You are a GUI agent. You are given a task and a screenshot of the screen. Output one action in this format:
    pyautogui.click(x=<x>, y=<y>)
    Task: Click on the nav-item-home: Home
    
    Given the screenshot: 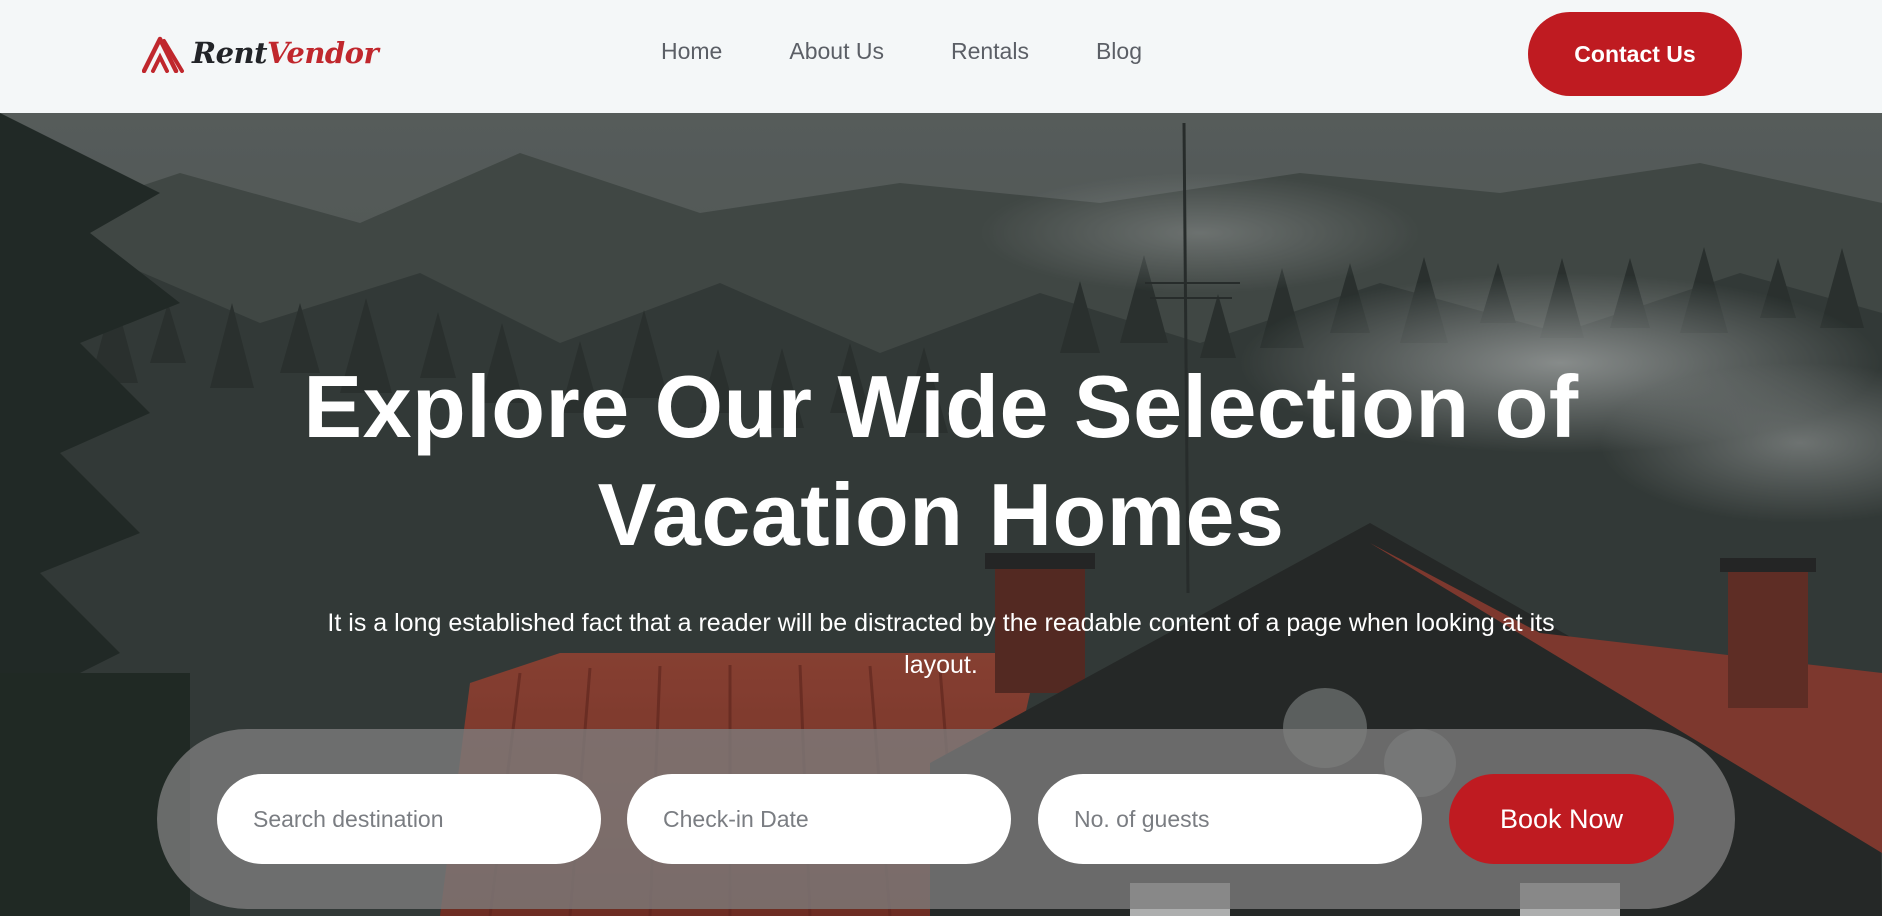 What is the action you would take?
    pyautogui.click(x=691, y=51)
    